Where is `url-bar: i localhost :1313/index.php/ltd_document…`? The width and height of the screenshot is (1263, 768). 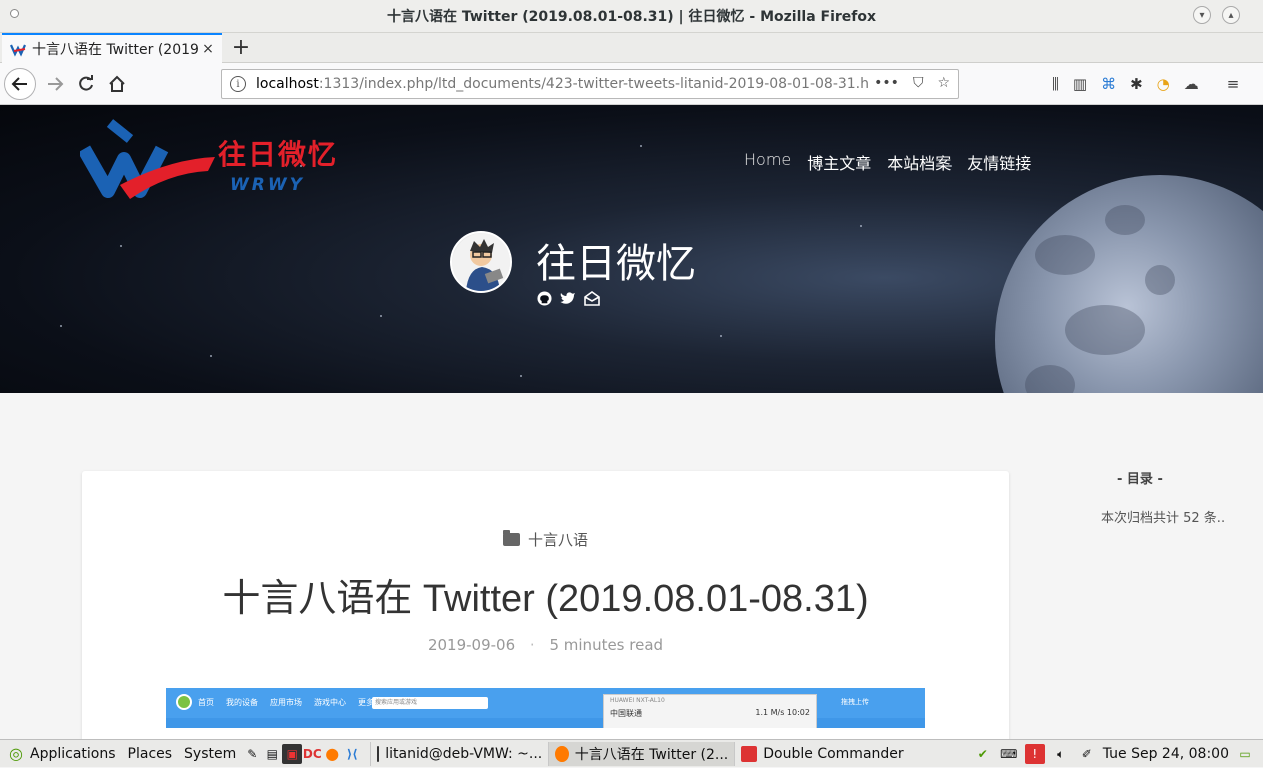 url-bar: i localhost :1313/index.php/ltd_document… is located at coordinates (590, 84).